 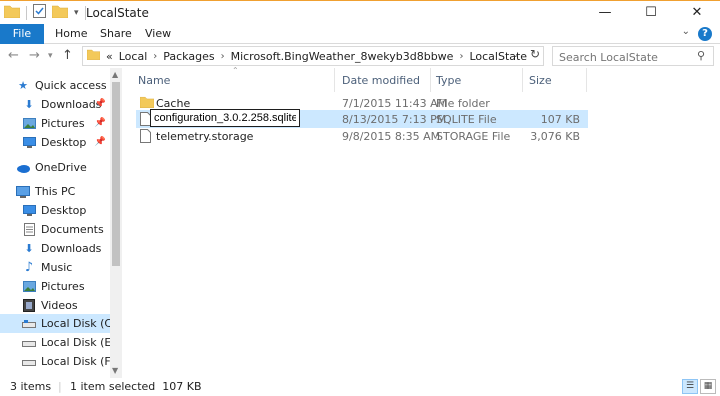 I want to click on music-icon: ♪, so click(x=29, y=267).